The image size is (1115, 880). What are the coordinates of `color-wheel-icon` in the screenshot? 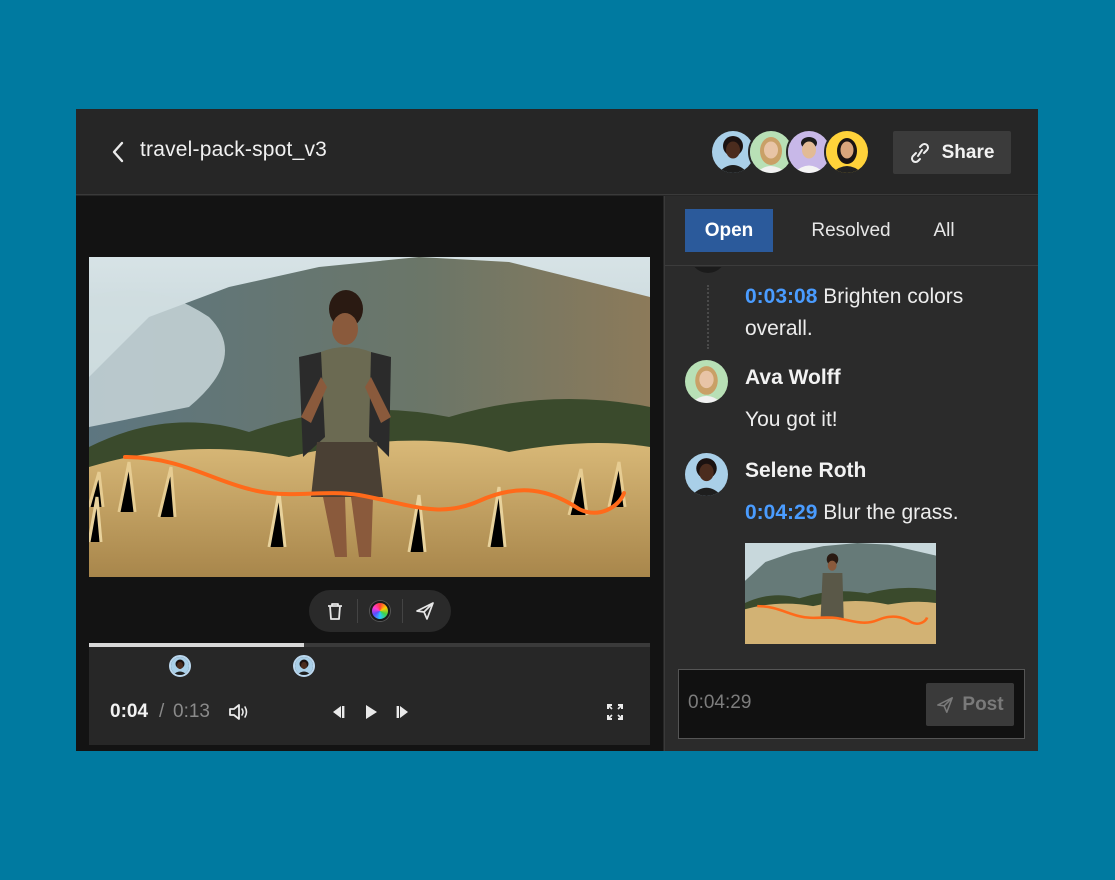 It's located at (379, 611).